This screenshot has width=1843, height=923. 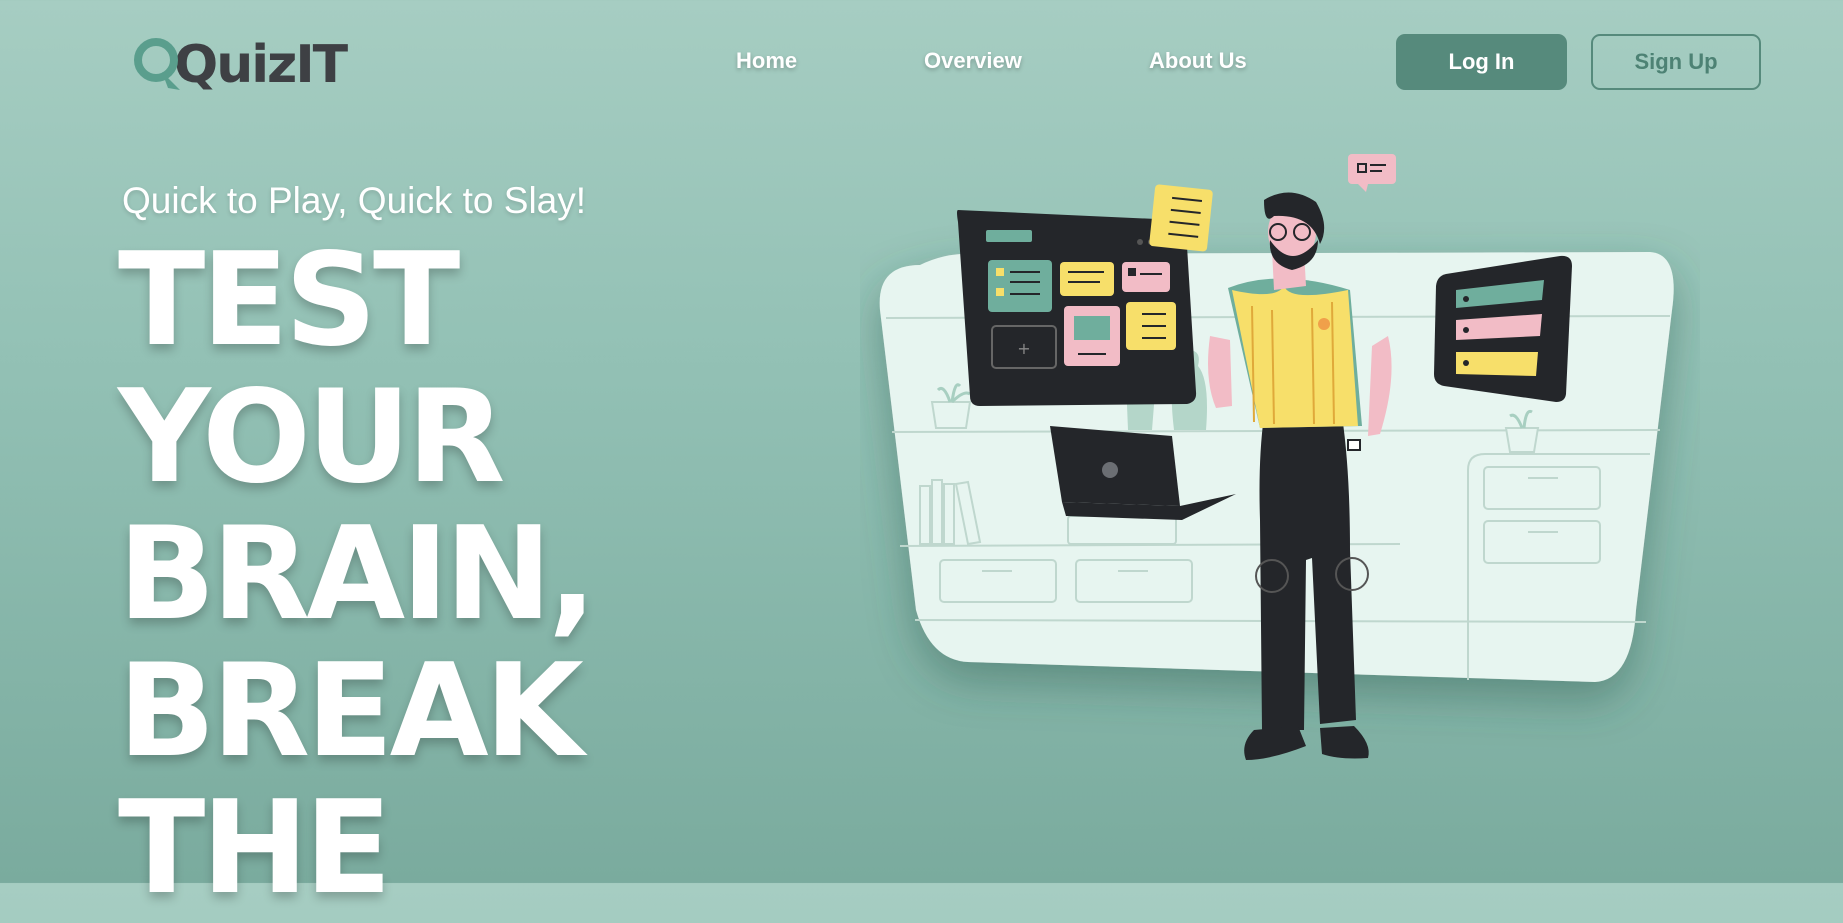 What do you see at coordinates (1503, 328) in the screenshot?
I see `list-screen` at bounding box center [1503, 328].